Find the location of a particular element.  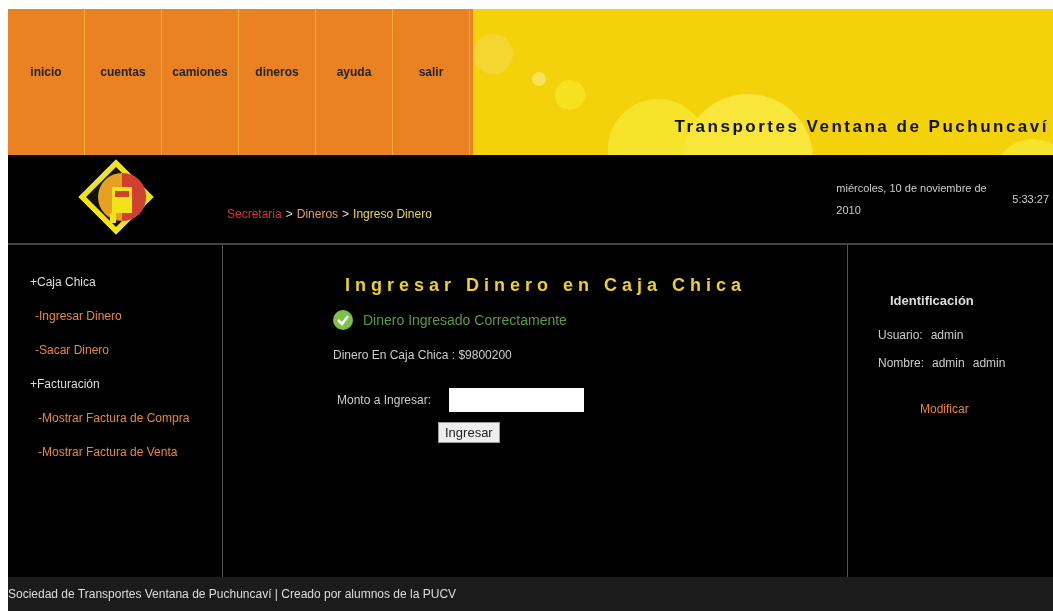

breadcrumb-link: Dineros is located at coordinates (317, 214).